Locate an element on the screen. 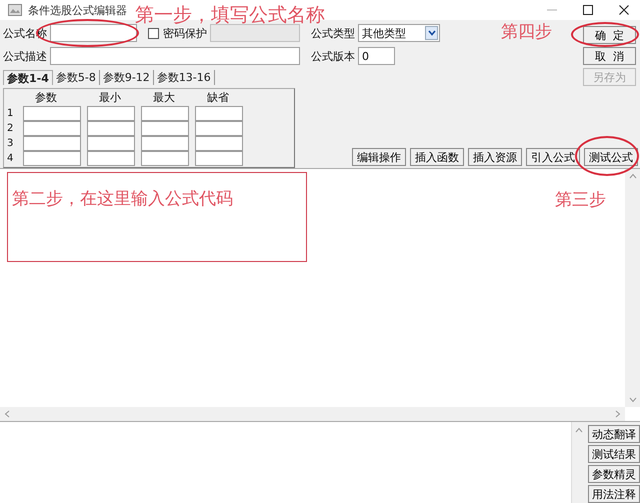 This screenshot has height=503, width=640. checkbox-label: 密码保护 is located at coordinates (185, 33).